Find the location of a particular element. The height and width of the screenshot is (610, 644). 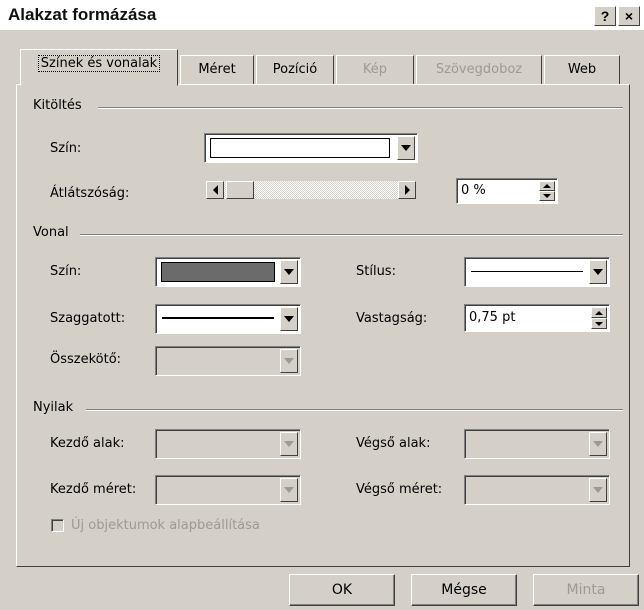

tab-label: Web is located at coordinates (582, 69).